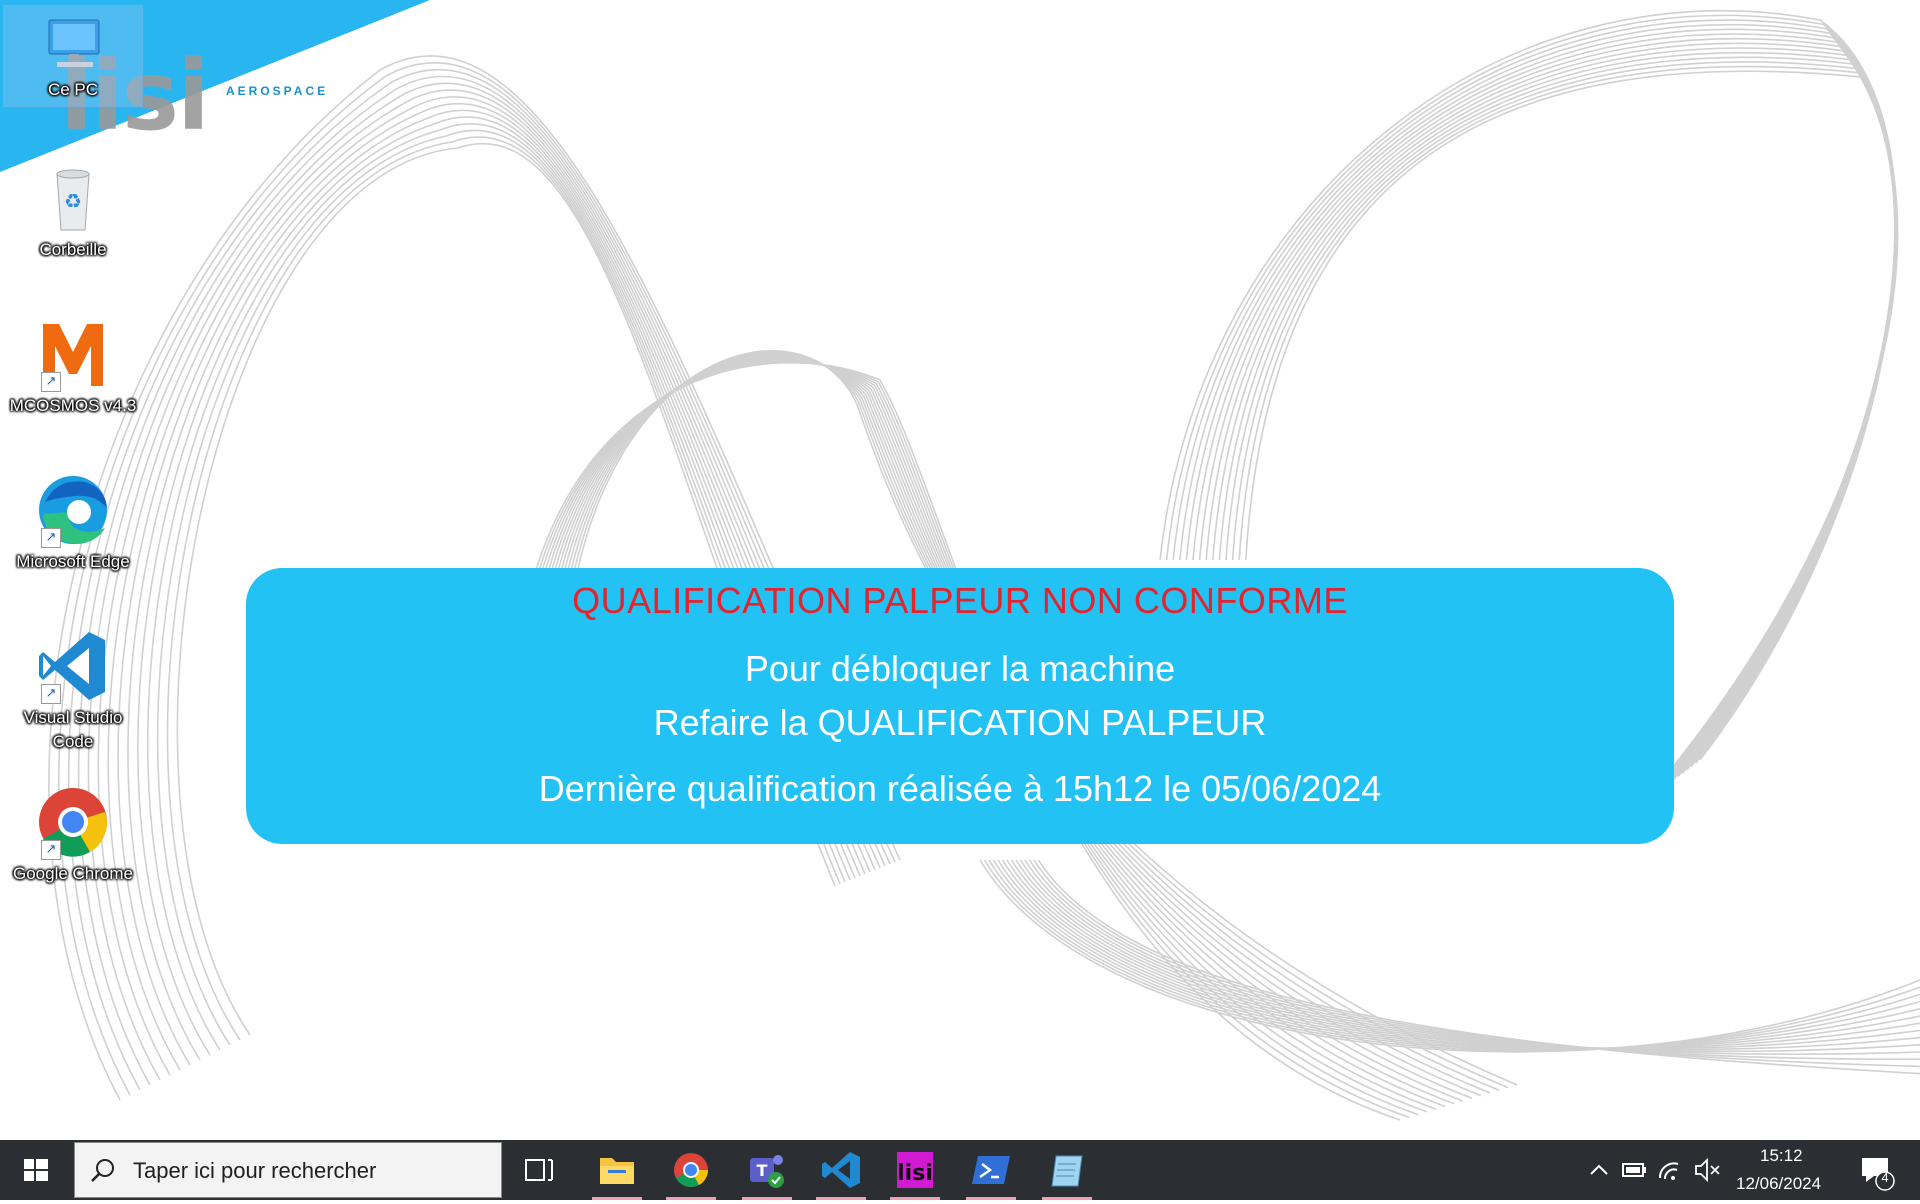 This screenshot has height=1204, width=1920. I want to click on taskbar-chrome, so click(691, 1170).